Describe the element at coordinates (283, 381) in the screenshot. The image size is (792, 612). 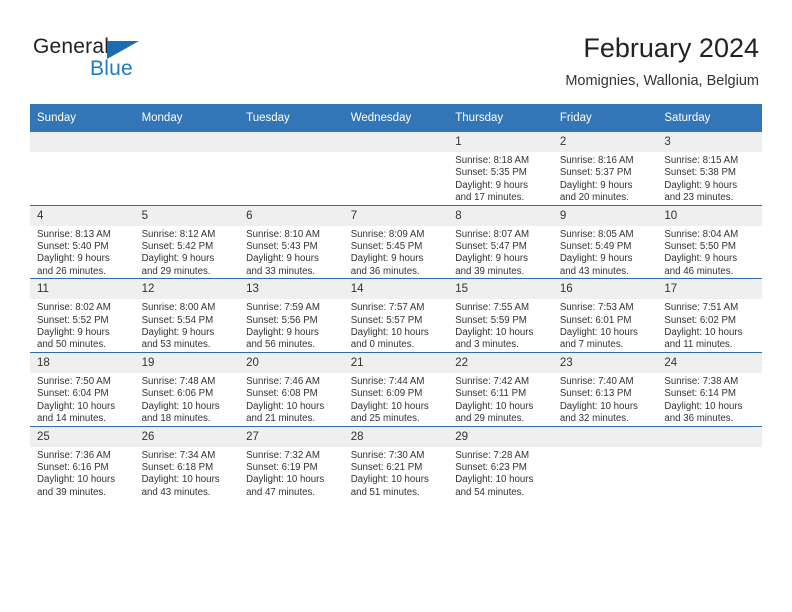
I see `sunrise-text: Sunrise: 7:46 AM` at that location.